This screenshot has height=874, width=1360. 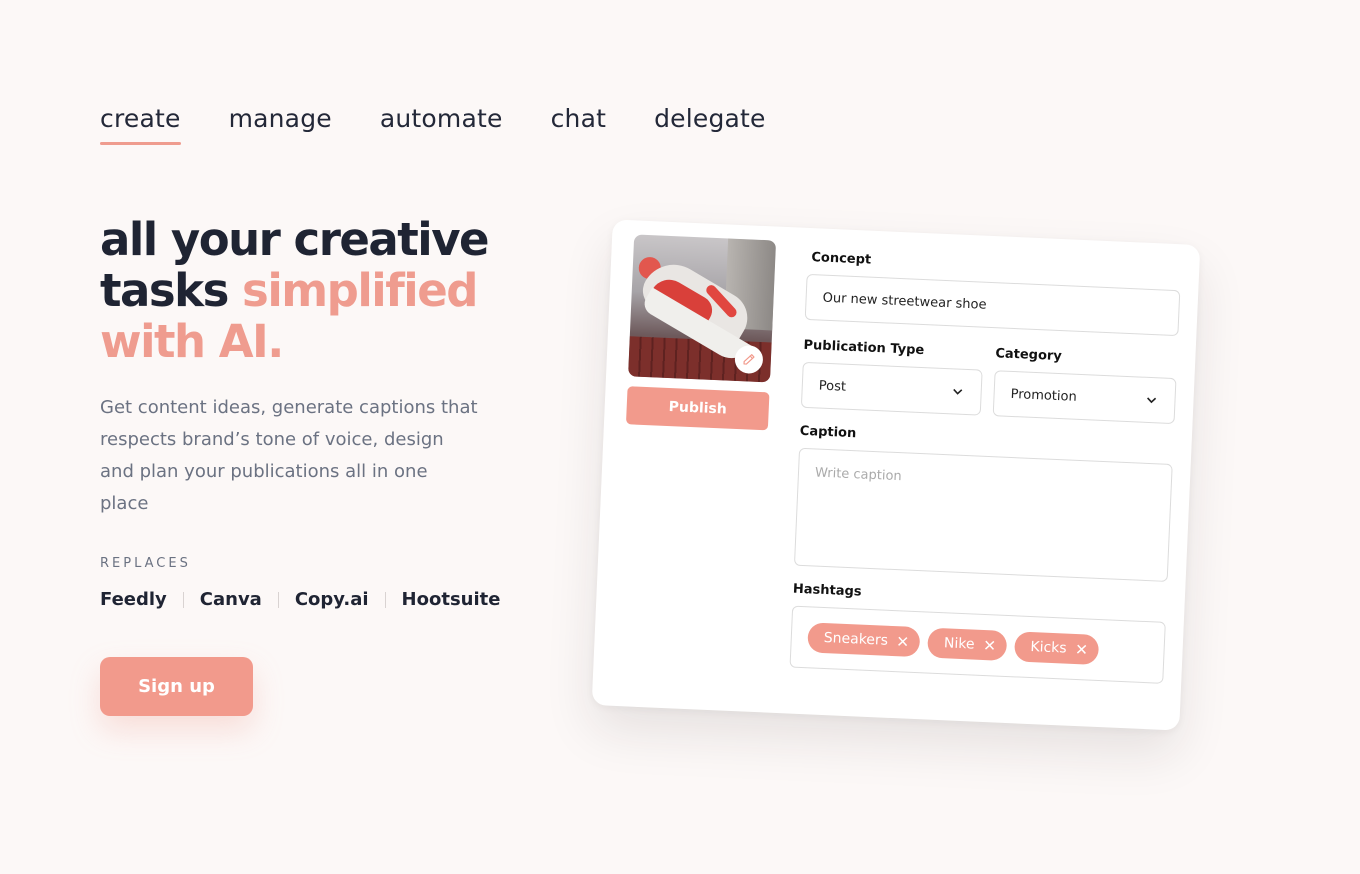 I want to click on replaces-list: Feedly Canva Copy.ai Hootsuite, so click(x=300, y=599).